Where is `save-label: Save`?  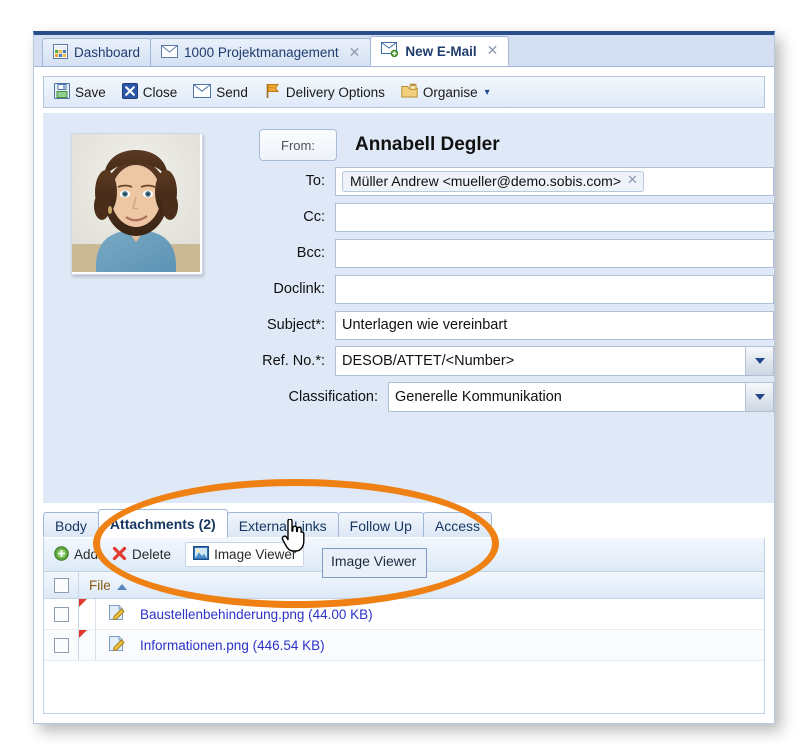
save-label: Save is located at coordinates (90, 92).